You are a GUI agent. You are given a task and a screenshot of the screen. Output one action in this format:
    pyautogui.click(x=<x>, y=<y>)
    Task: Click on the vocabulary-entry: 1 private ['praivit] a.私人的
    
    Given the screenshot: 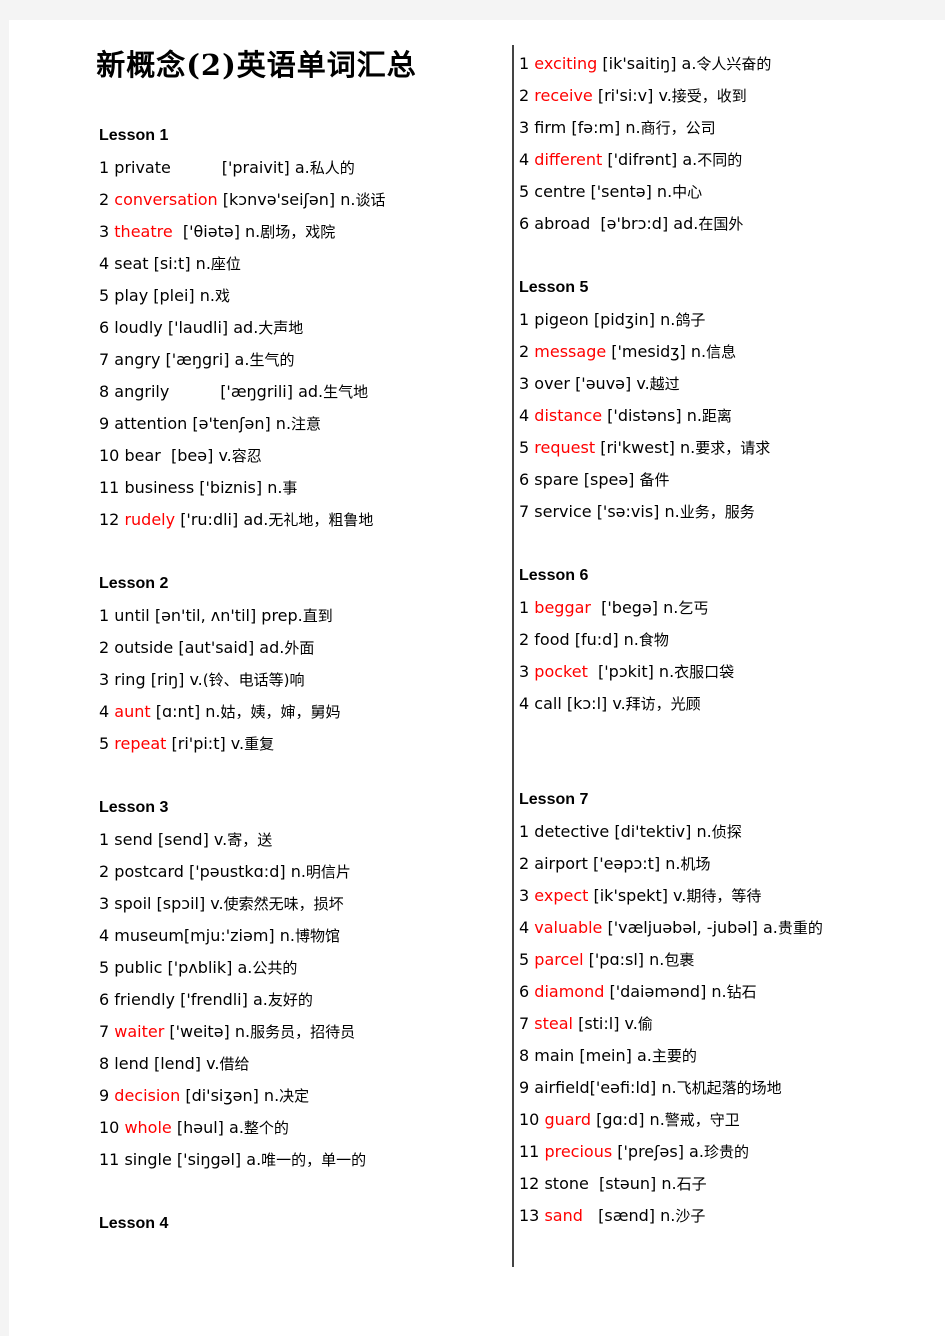 What is the action you would take?
    pyautogui.click(x=299, y=168)
    